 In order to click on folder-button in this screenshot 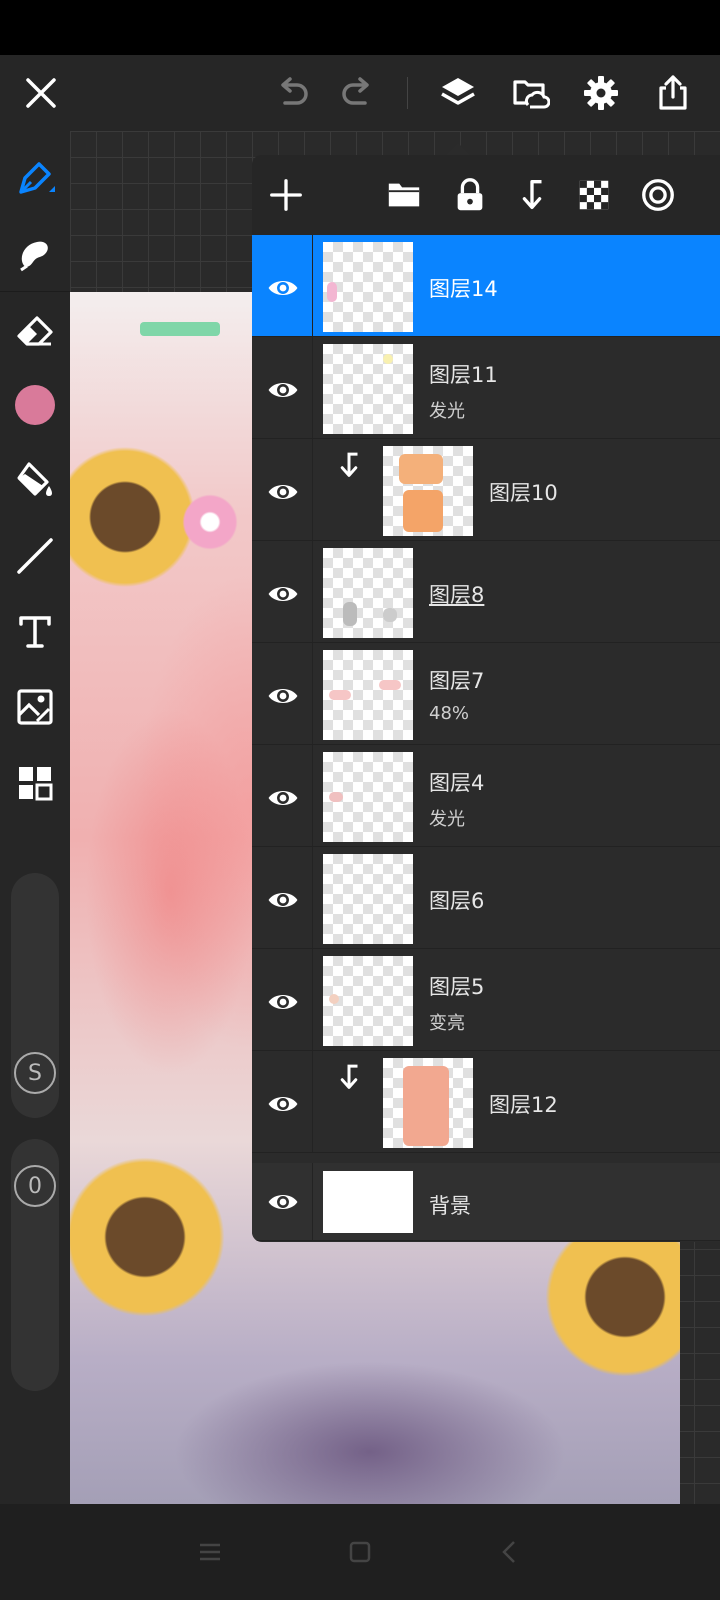, I will do `click(404, 195)`.